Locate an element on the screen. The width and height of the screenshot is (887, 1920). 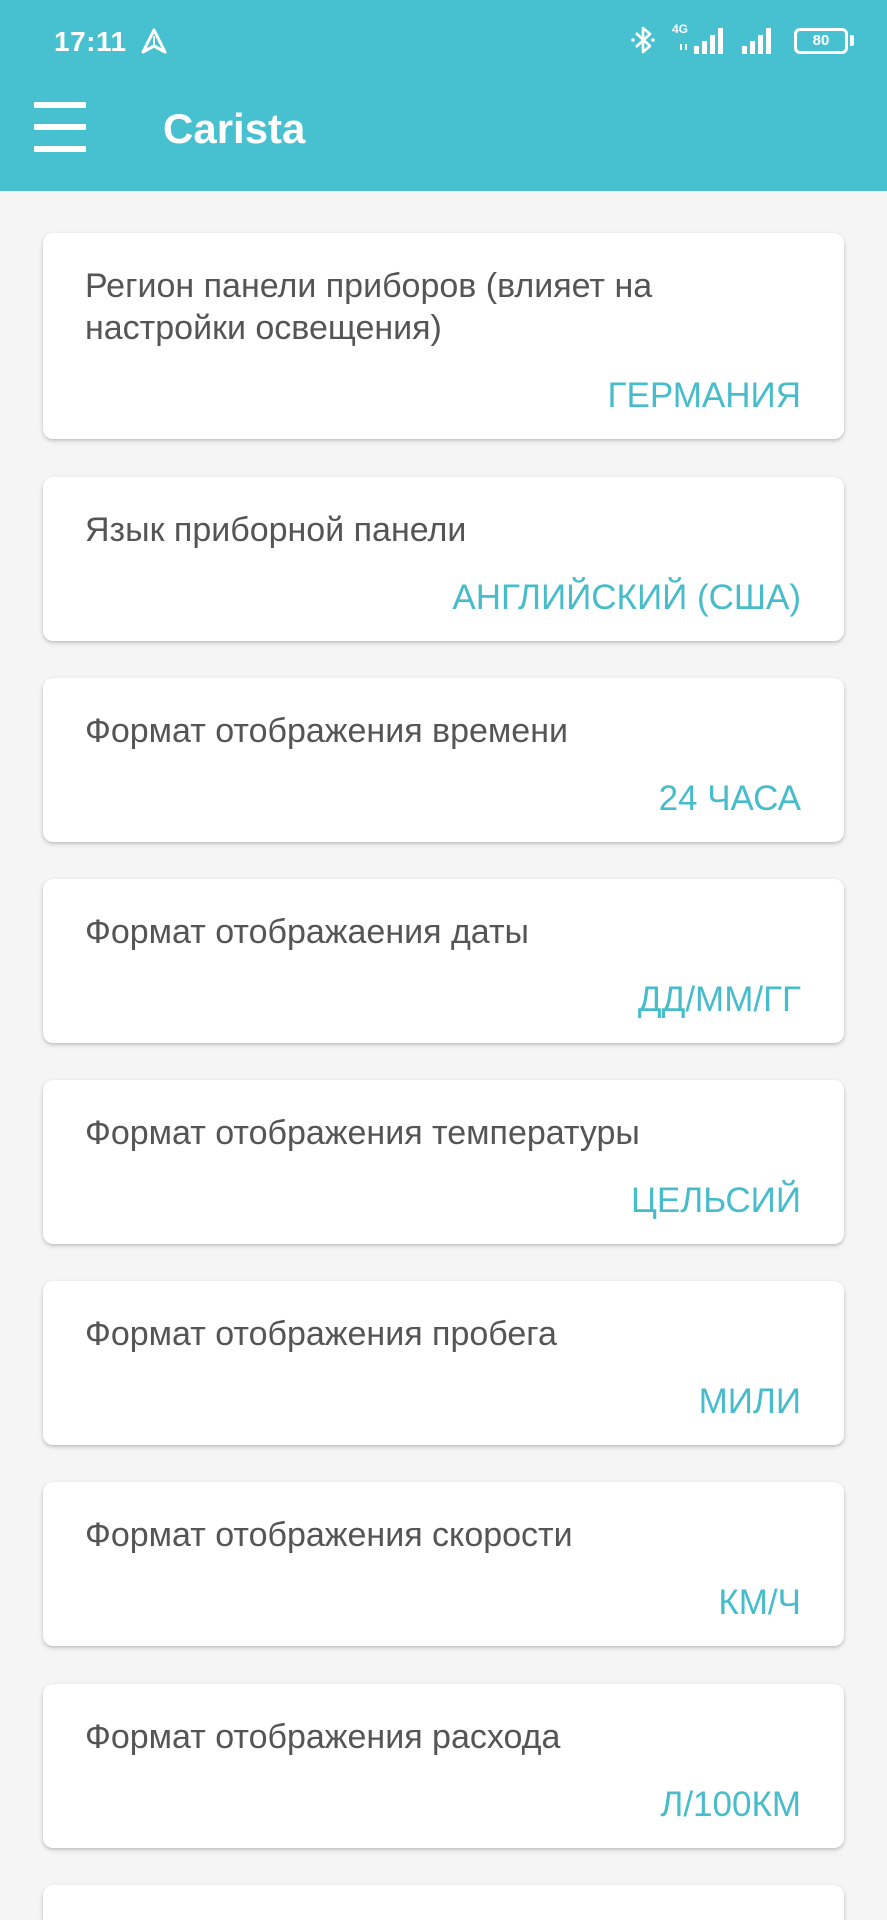
hamburger-menu-icon is located at coordinates (62, 127).